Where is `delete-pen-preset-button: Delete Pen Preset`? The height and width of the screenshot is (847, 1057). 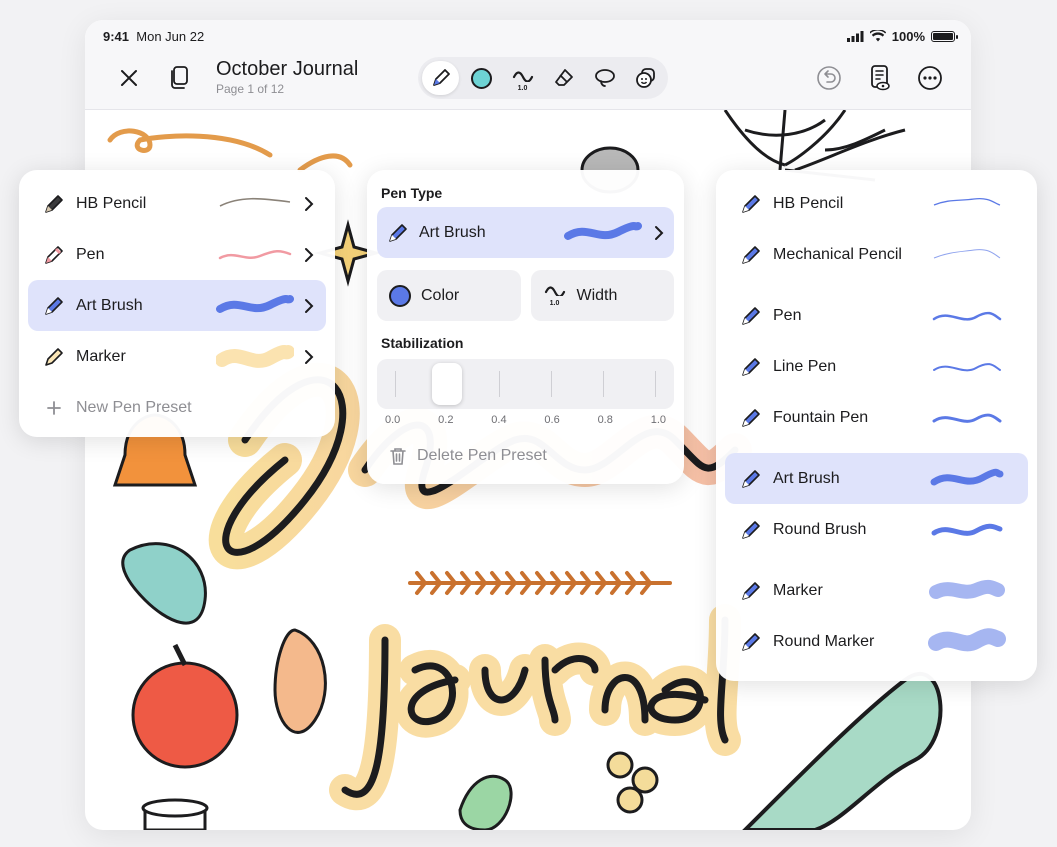
delete-pen-preset-button: Delete Pen Preset is located at coordinates (525, 456).